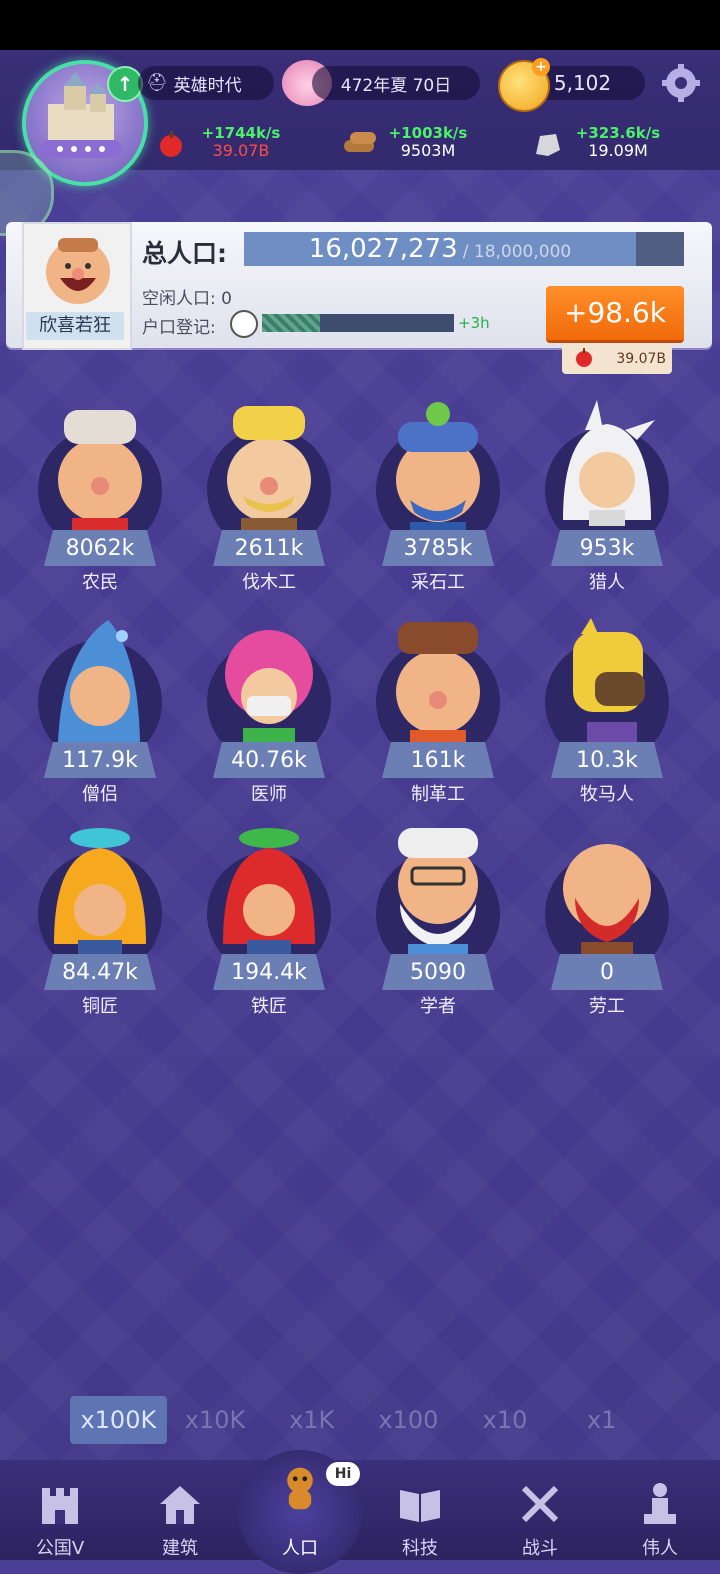 The height and width of the screenshot is (1574, 720). I want to click on scholar-icon, so click(438, 896).